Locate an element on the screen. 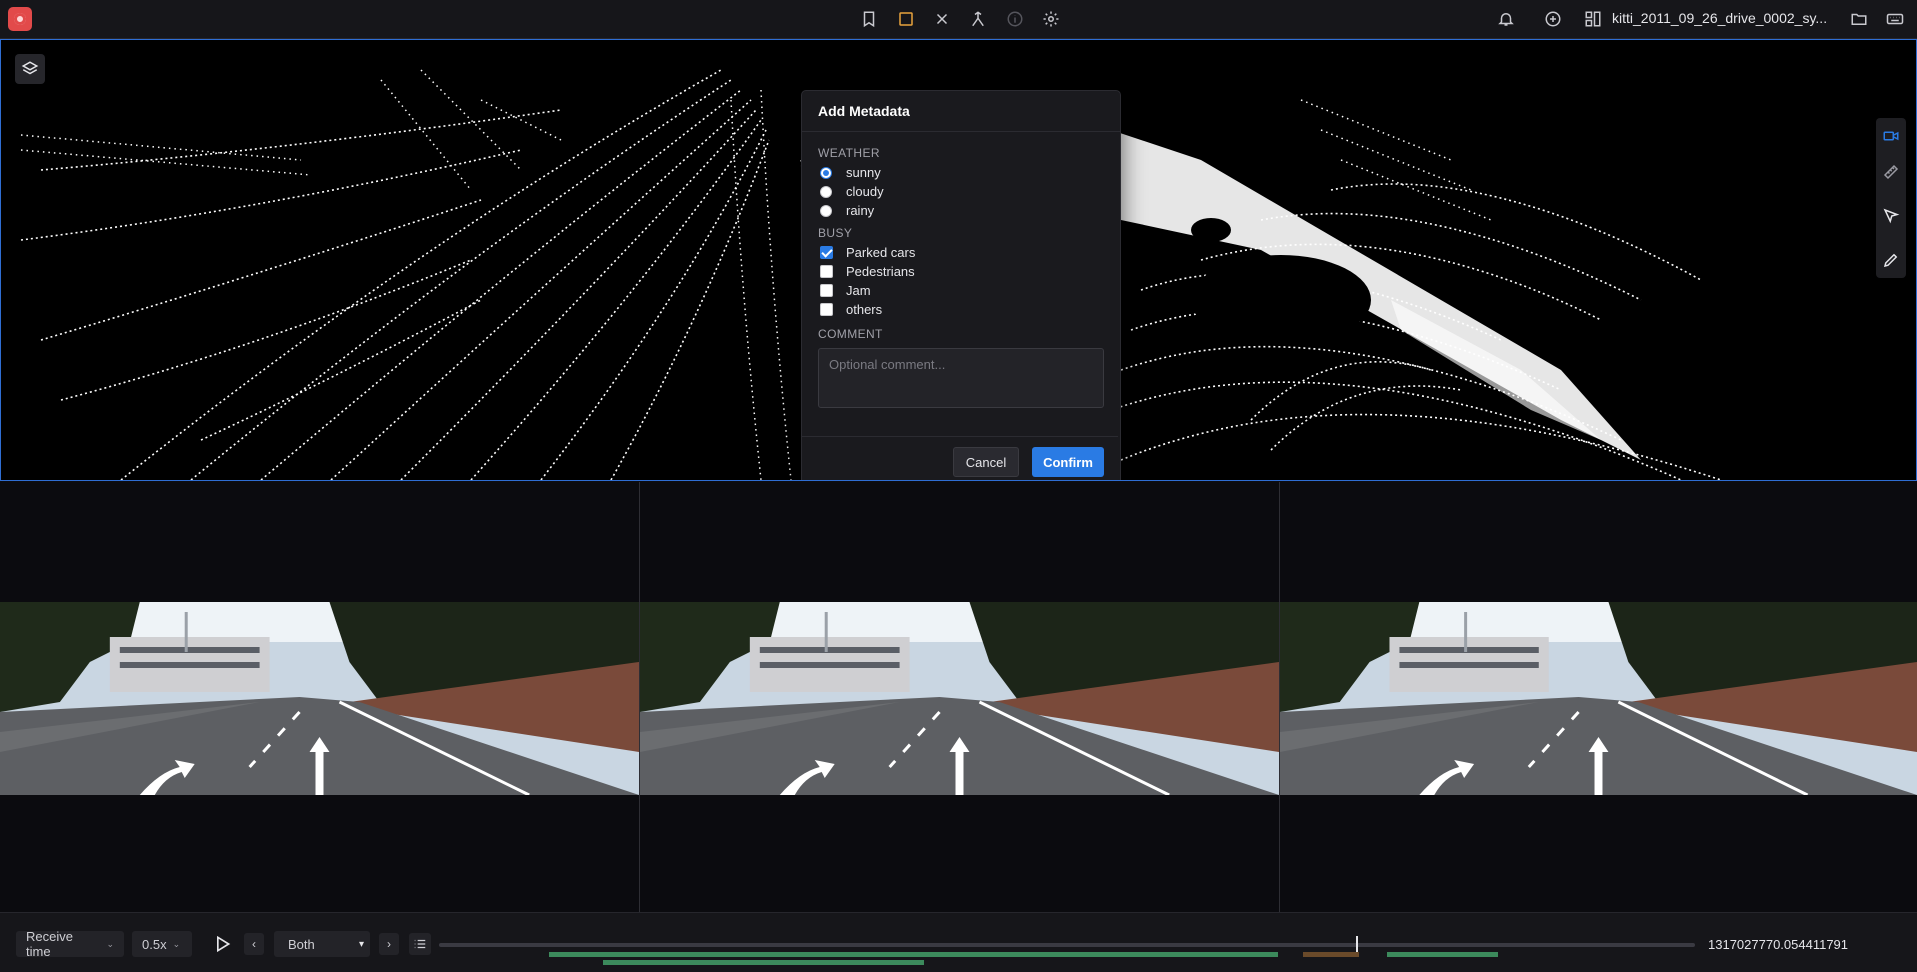 The width and height of the screenshot is (1917, 972). step-back-button: ‹ is located at coordinates (254, 944).